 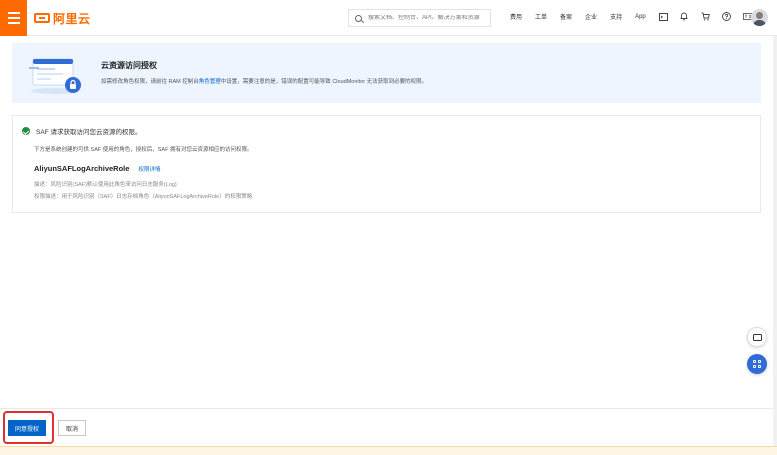 I want to click on cancel-button: 取消, so click(x=72, y=428).